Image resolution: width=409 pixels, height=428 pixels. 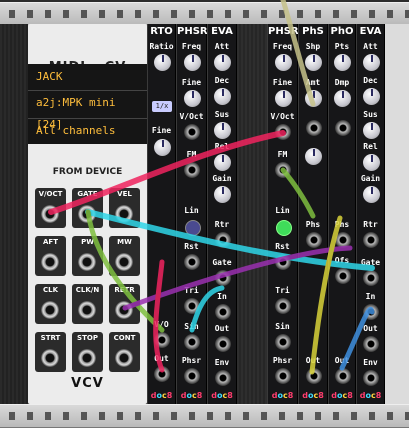 What do you see at coordinates (87, 383) in the screenshot?
I see `vcv-logo: VCV` at bounding box center [87, 383].